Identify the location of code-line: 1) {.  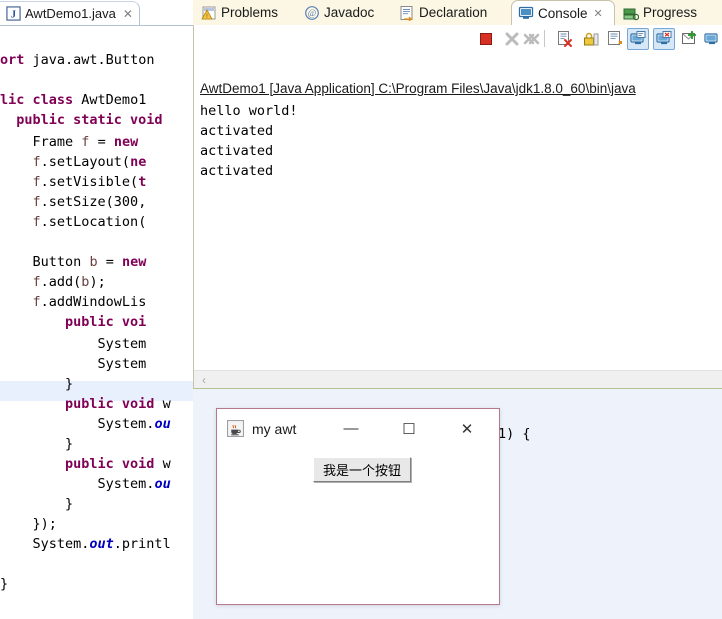
(514, 434).